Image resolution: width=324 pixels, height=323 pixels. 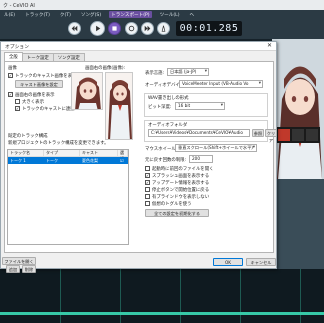 What do you see at coordinates (138, 46) in the screenshot?
I see `dialog-title-bar: オプション` at bounding box center [138, 46].